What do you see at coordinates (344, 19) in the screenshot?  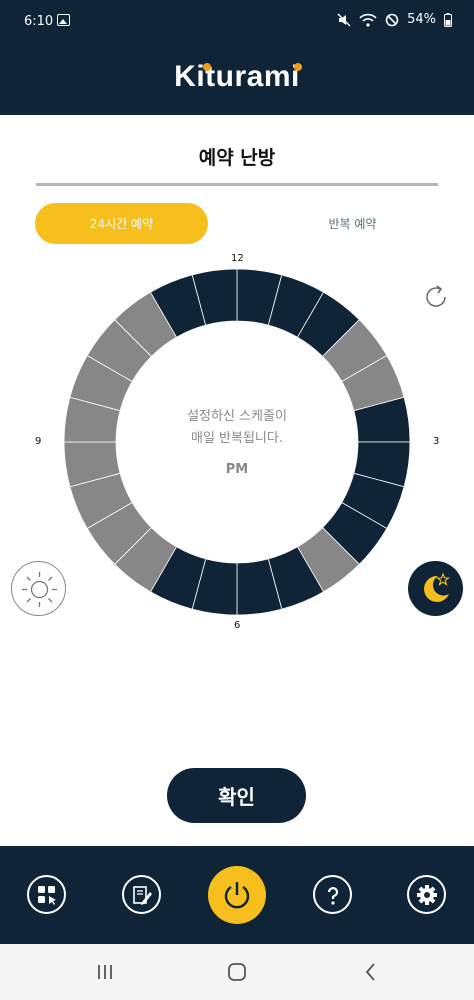 I see `mute-icon` at bounding box center [344, 19].